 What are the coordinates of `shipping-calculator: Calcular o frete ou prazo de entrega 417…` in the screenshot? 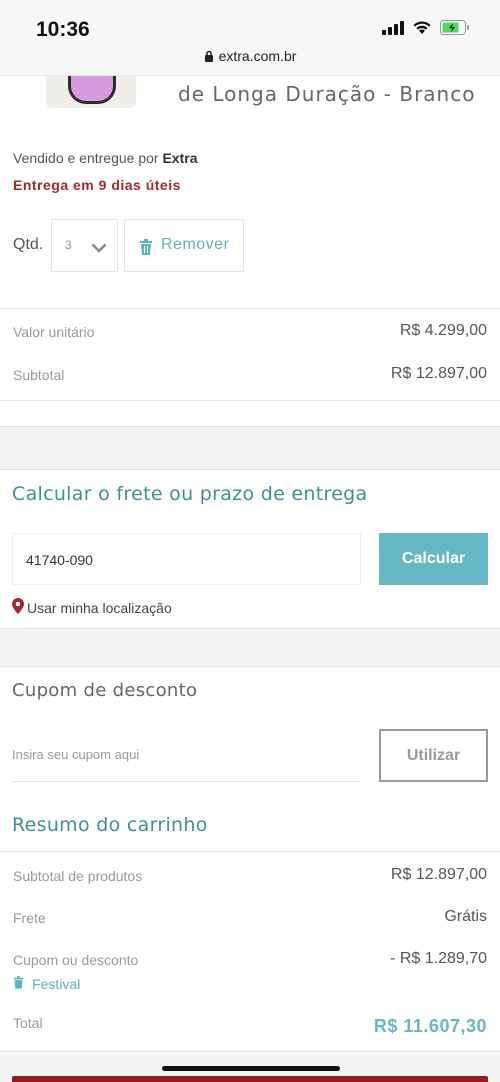 It's located at (250, 549).